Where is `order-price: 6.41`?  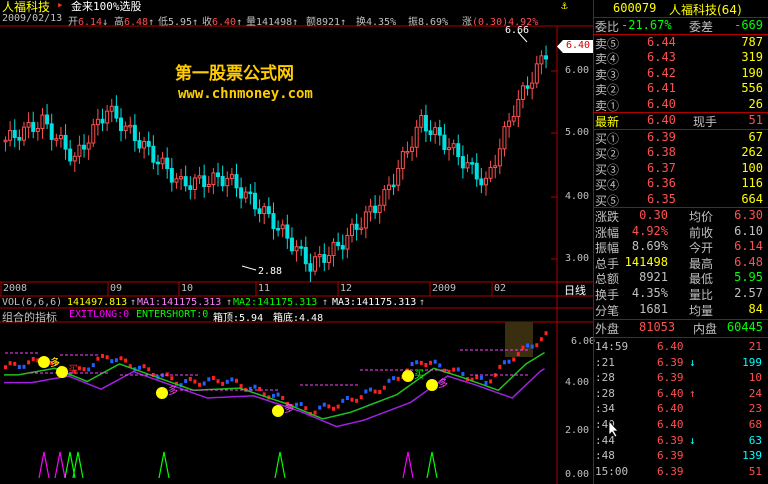
order-price: 6.41 is located at coordinates (661, 88).